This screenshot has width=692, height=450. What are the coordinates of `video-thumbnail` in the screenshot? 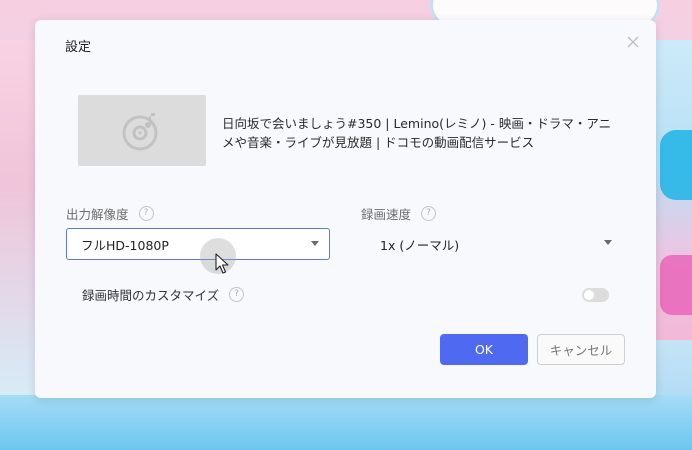 It's located at (142, 130).